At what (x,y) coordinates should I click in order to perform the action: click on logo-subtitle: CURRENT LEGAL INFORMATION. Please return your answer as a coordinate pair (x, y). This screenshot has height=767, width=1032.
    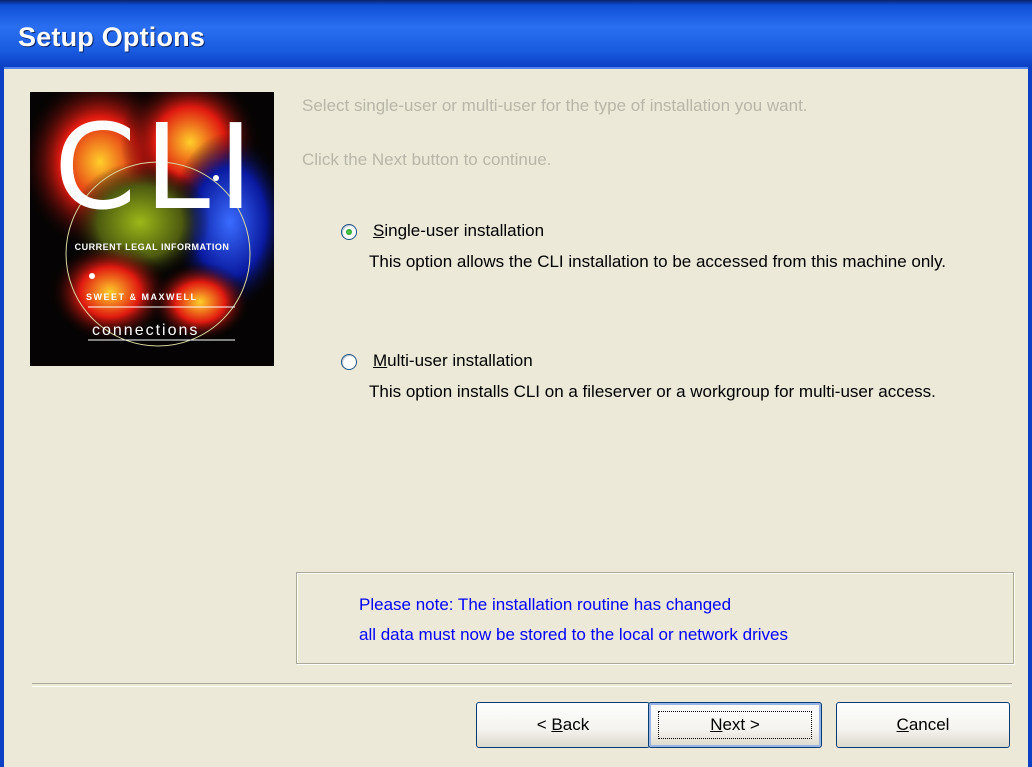
    Looking at the image, I should click on (152, 247).